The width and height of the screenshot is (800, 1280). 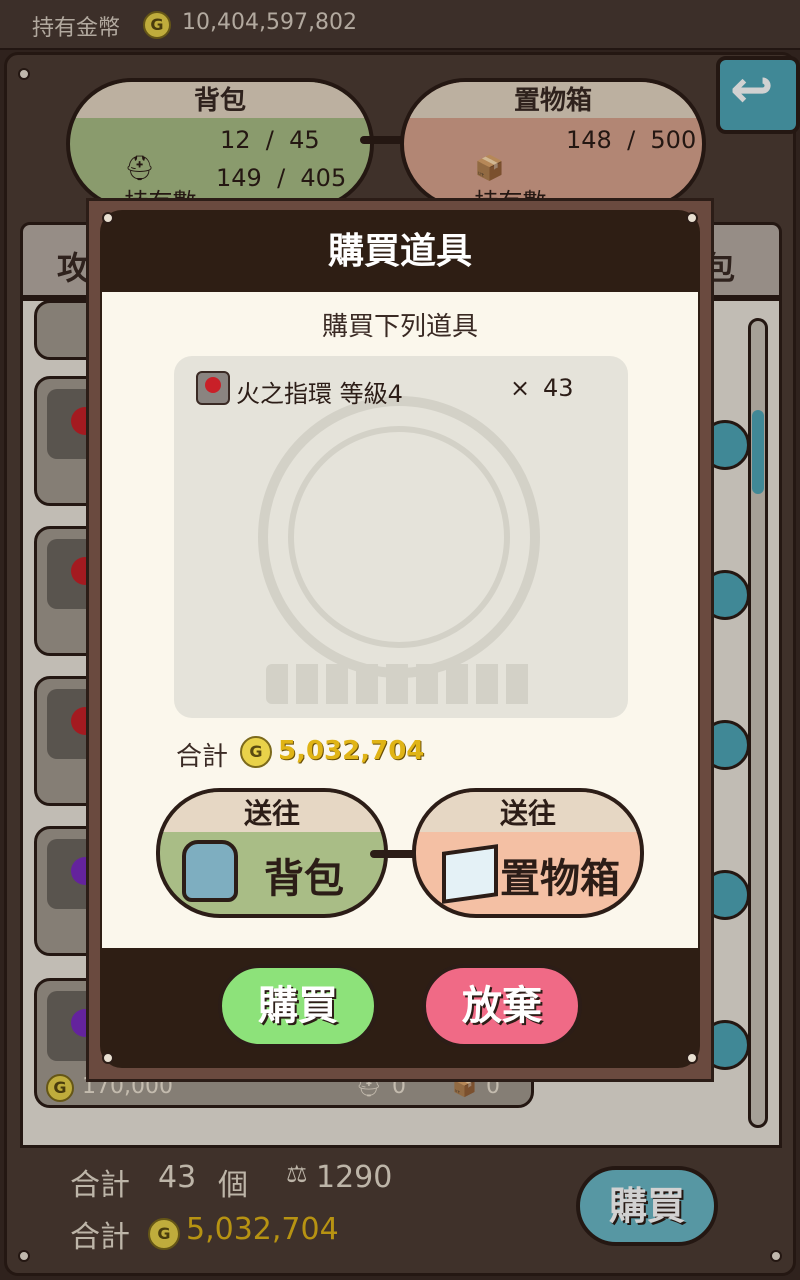 What do you see at coordinates (213, 388) in the screenshot?
I see `fire-ring-icon` at bounding box center [213, 388].